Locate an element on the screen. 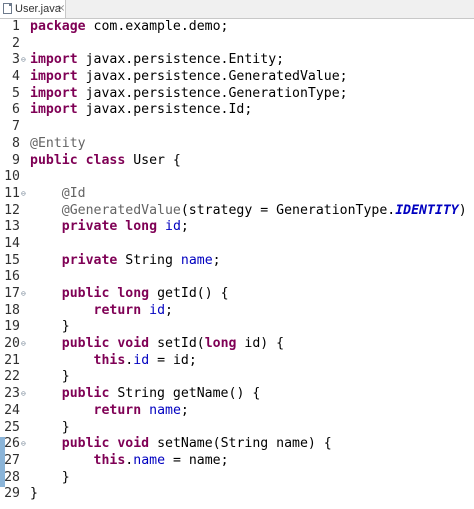 The image size is (474, 509). line-number: 21 is located at coordinates (12, 360).